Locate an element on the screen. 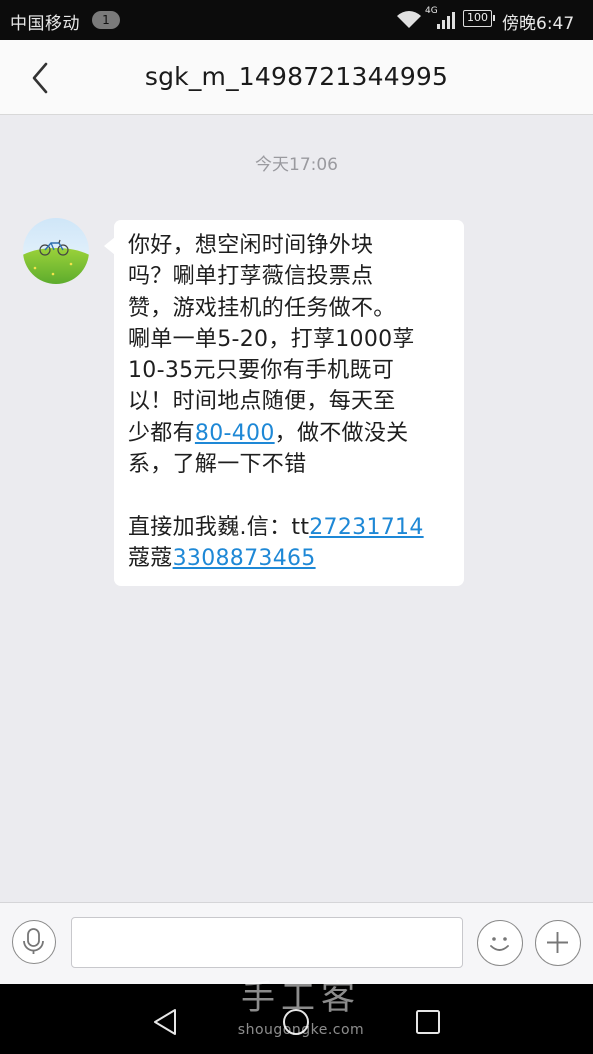 Image resolution: width=593 pixels, height=1054 pixels. message-text: 直接加我巍.信：tt is located at coordinates (219, 527).